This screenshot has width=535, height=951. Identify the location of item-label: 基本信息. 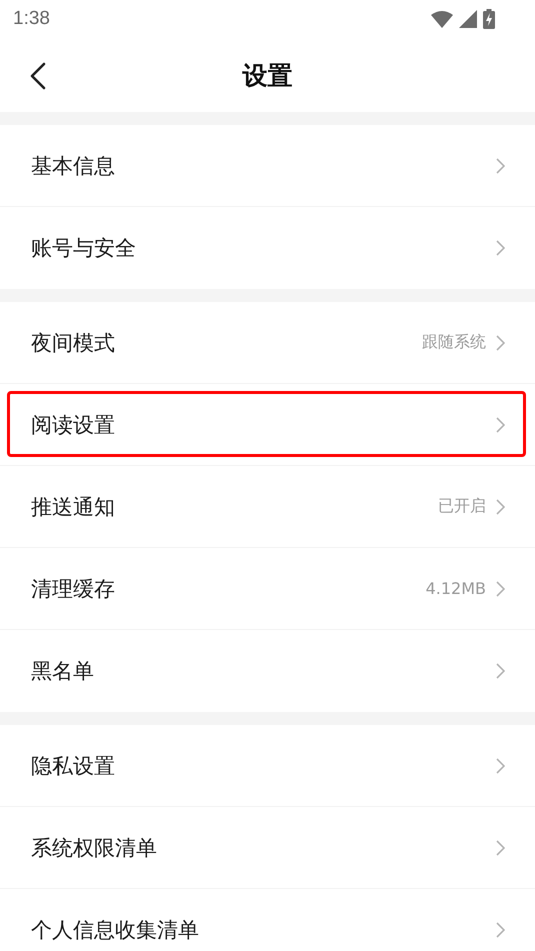
(73, 166).